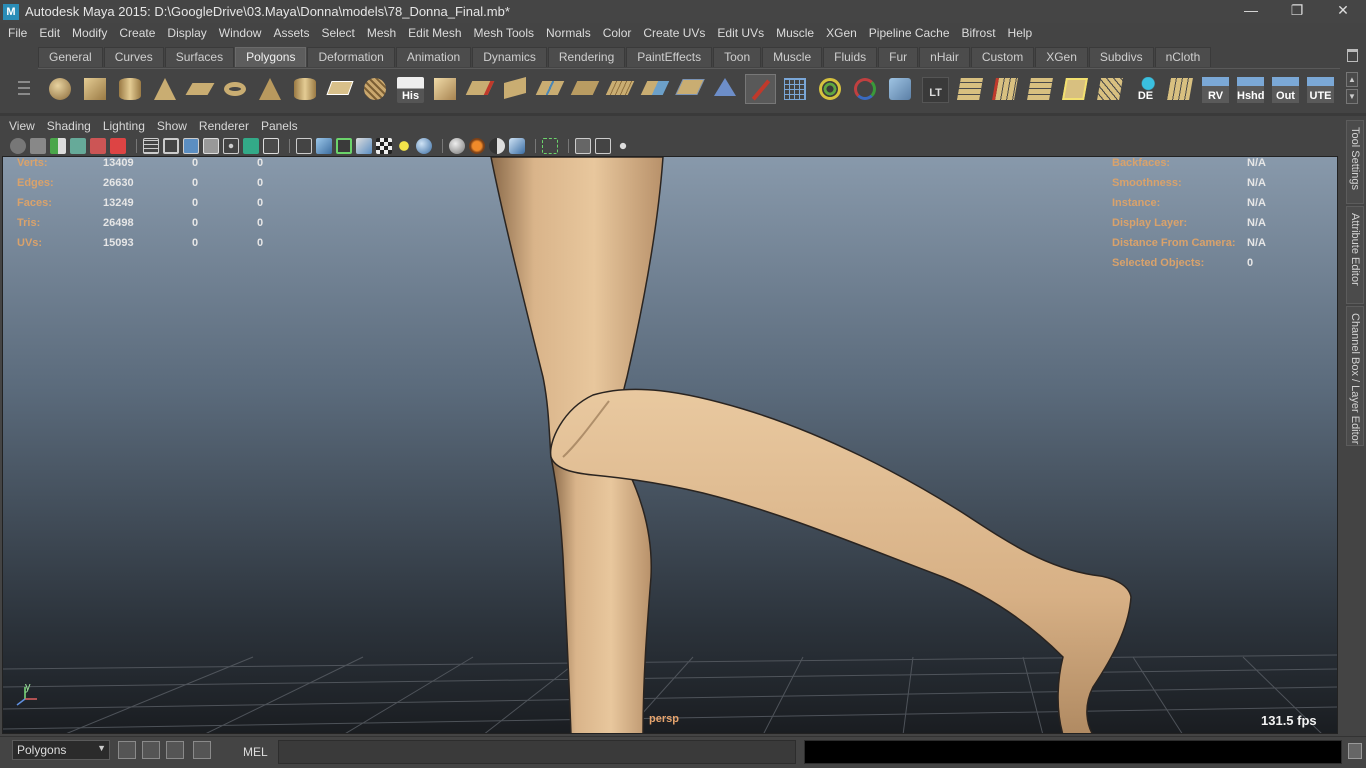  Describe the element at coordinates (1145, 89) in the screenshot. I see `de-icon: DE` at that location.